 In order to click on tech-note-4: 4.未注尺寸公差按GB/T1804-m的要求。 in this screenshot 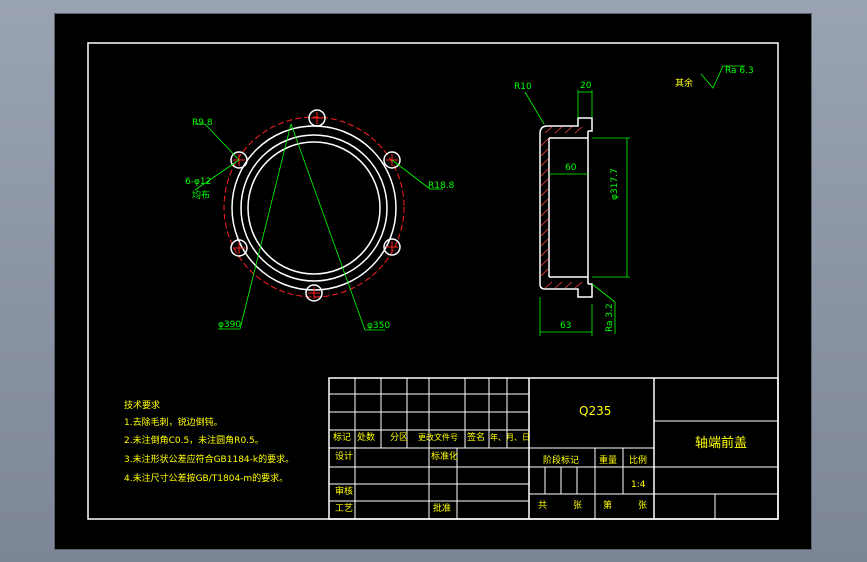, I will do `click(206, 479)`.